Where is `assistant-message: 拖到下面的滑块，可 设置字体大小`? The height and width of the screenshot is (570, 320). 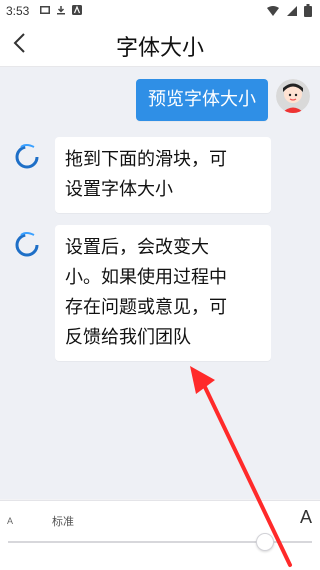 assistant-message: 拖到下面的滑块，可 设置字体大小 is located at coordinates (163, 175).